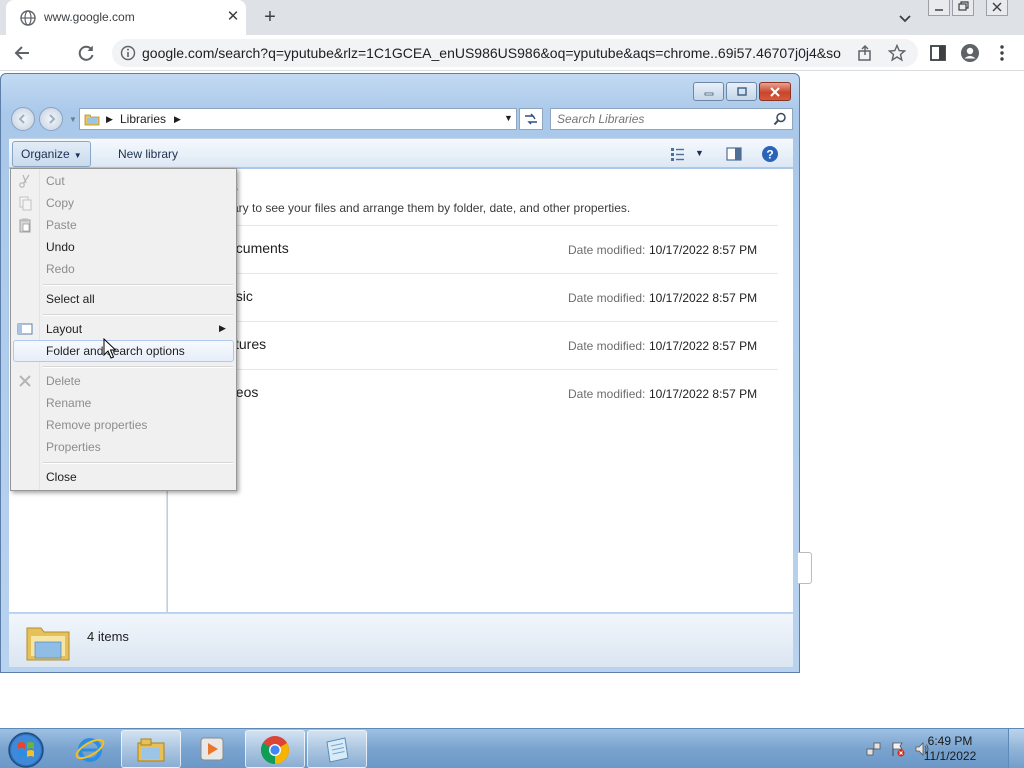 Image resolution: width=1024 pixels, height=768 pixels. What do you see at coordinates (108, 636) in the screenshot?
I see `item-count: 4 items` at bounding box center [108, 636].